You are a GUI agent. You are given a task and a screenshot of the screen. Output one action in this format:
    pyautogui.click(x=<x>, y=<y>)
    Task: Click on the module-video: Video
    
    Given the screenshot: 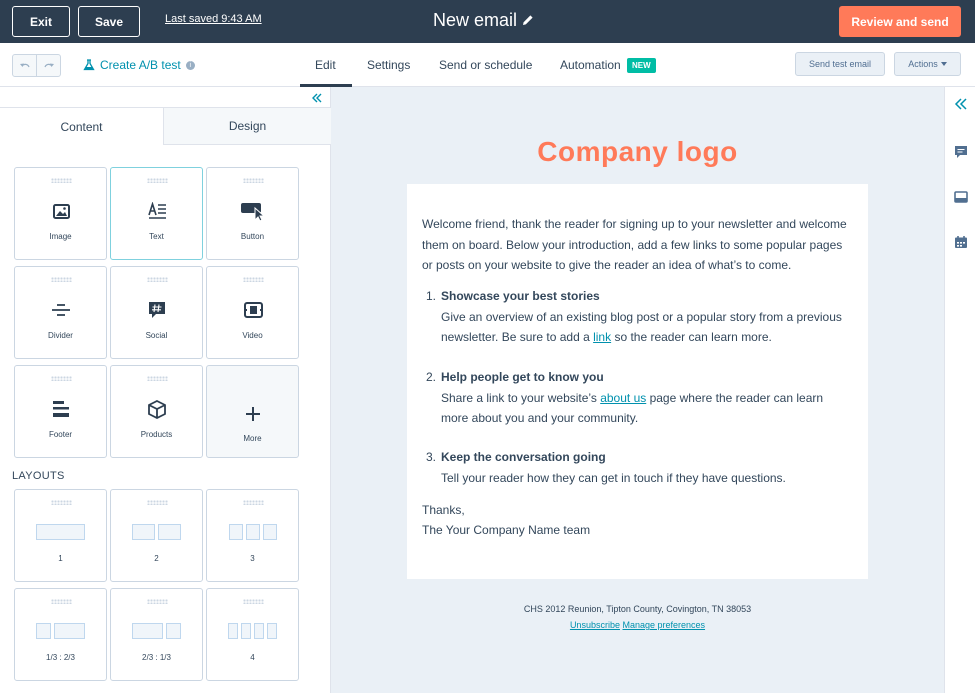 What is the action you would take?
    pyautogui.click(x=252, y=312)
    